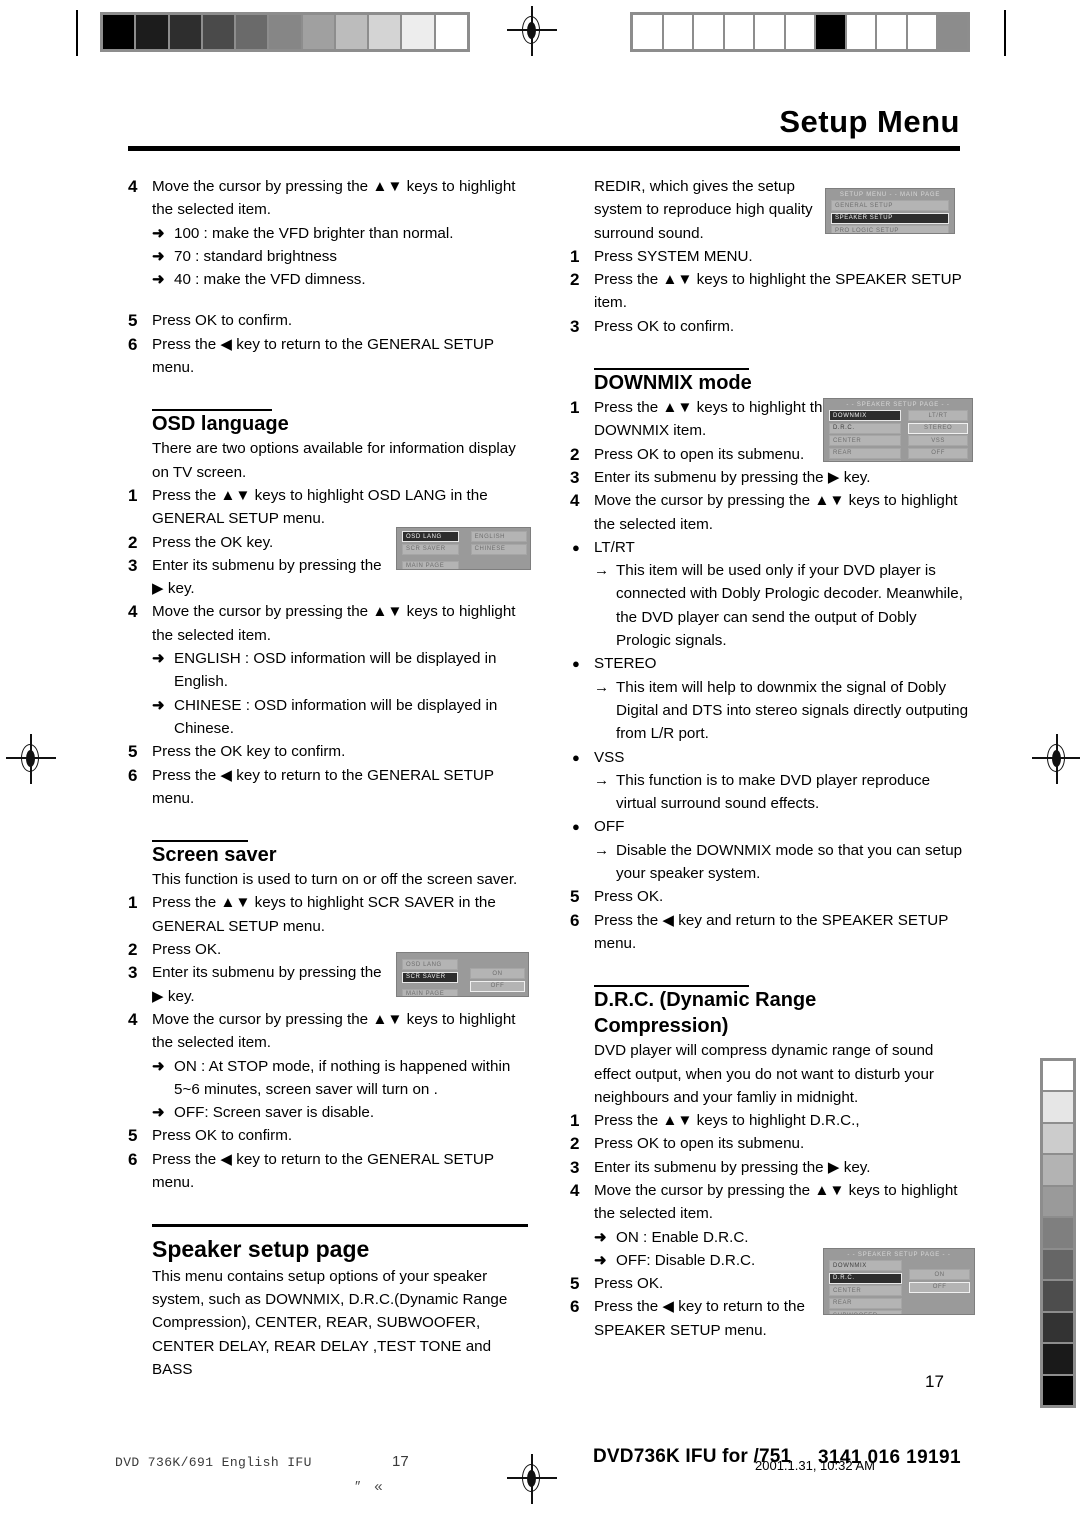 Image resolution: width=1080 pixels, height=1518 pixels. What do you see at coordinates (938, 415) in the screenshot?
I see `osd-option-item: LT/RT` at bounding box center [938, 415].